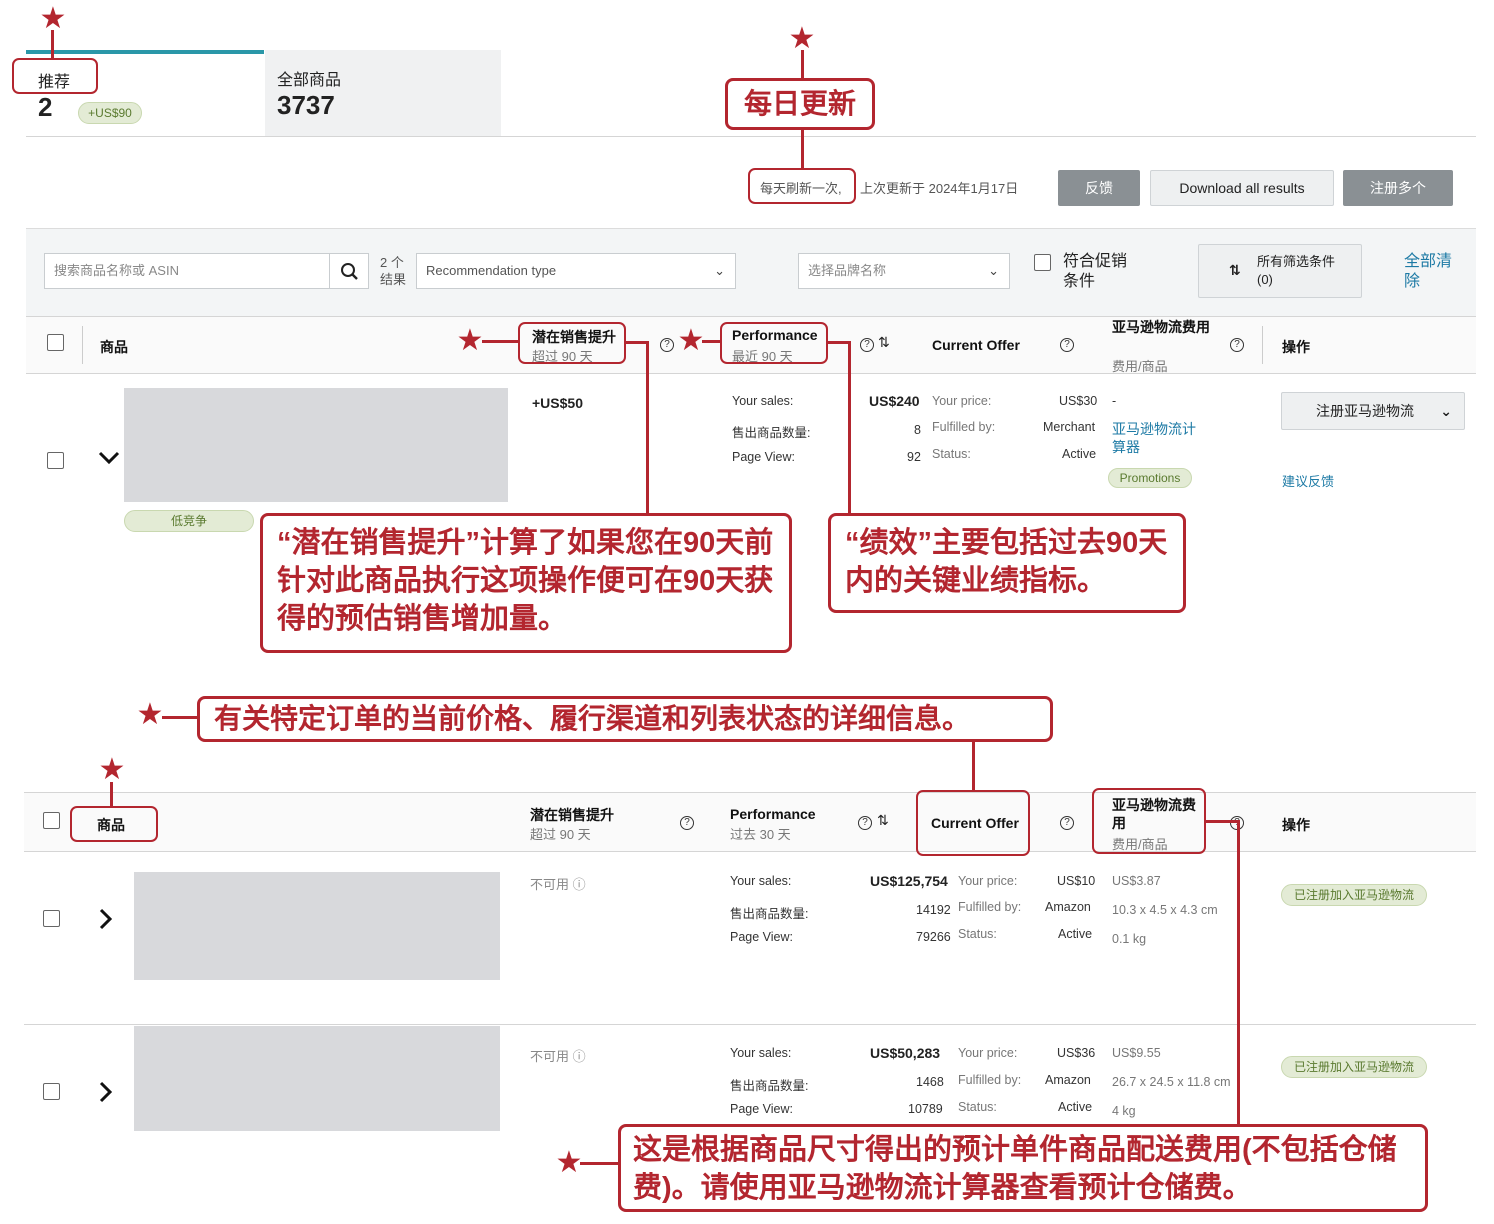 The height and width of the screenshot is (1224, 1494). Describe the element at coordinates (1365, 411) in the screenshot. I see `register-fba-label: 注册亚马逊物流` at that location.